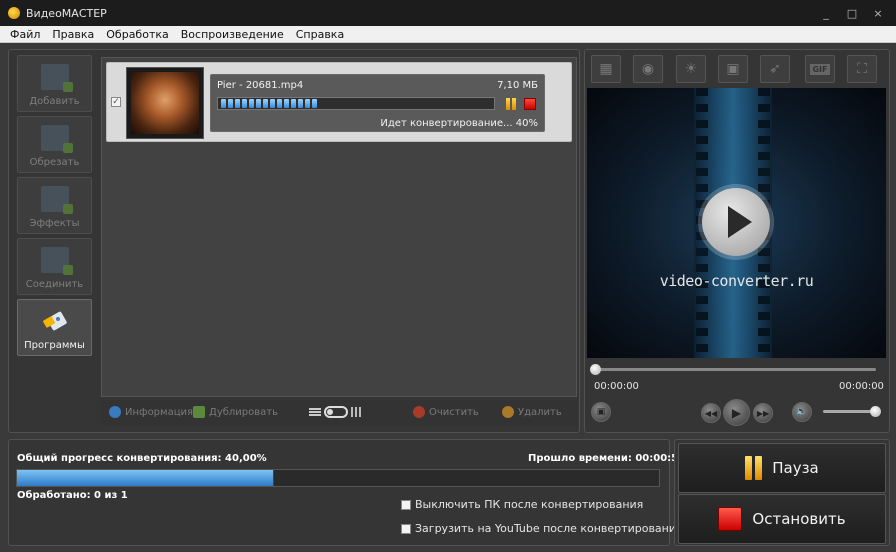 This screenshot has height=552, width=896. I want to click on delete-button: Удалить, so click(532, 412).